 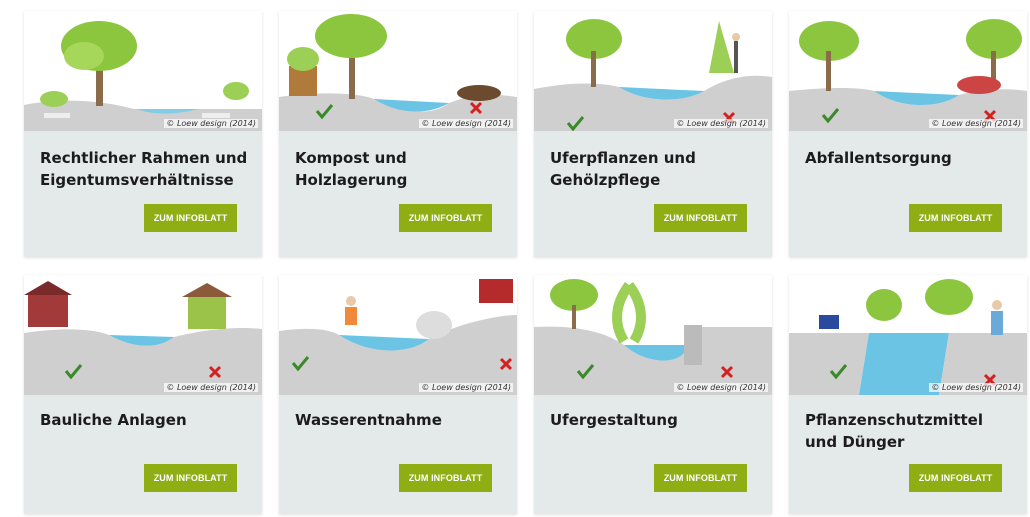 I want to click on card-title: Uferpflanzen und Gehölzpflege, so click(x=623, y=169).